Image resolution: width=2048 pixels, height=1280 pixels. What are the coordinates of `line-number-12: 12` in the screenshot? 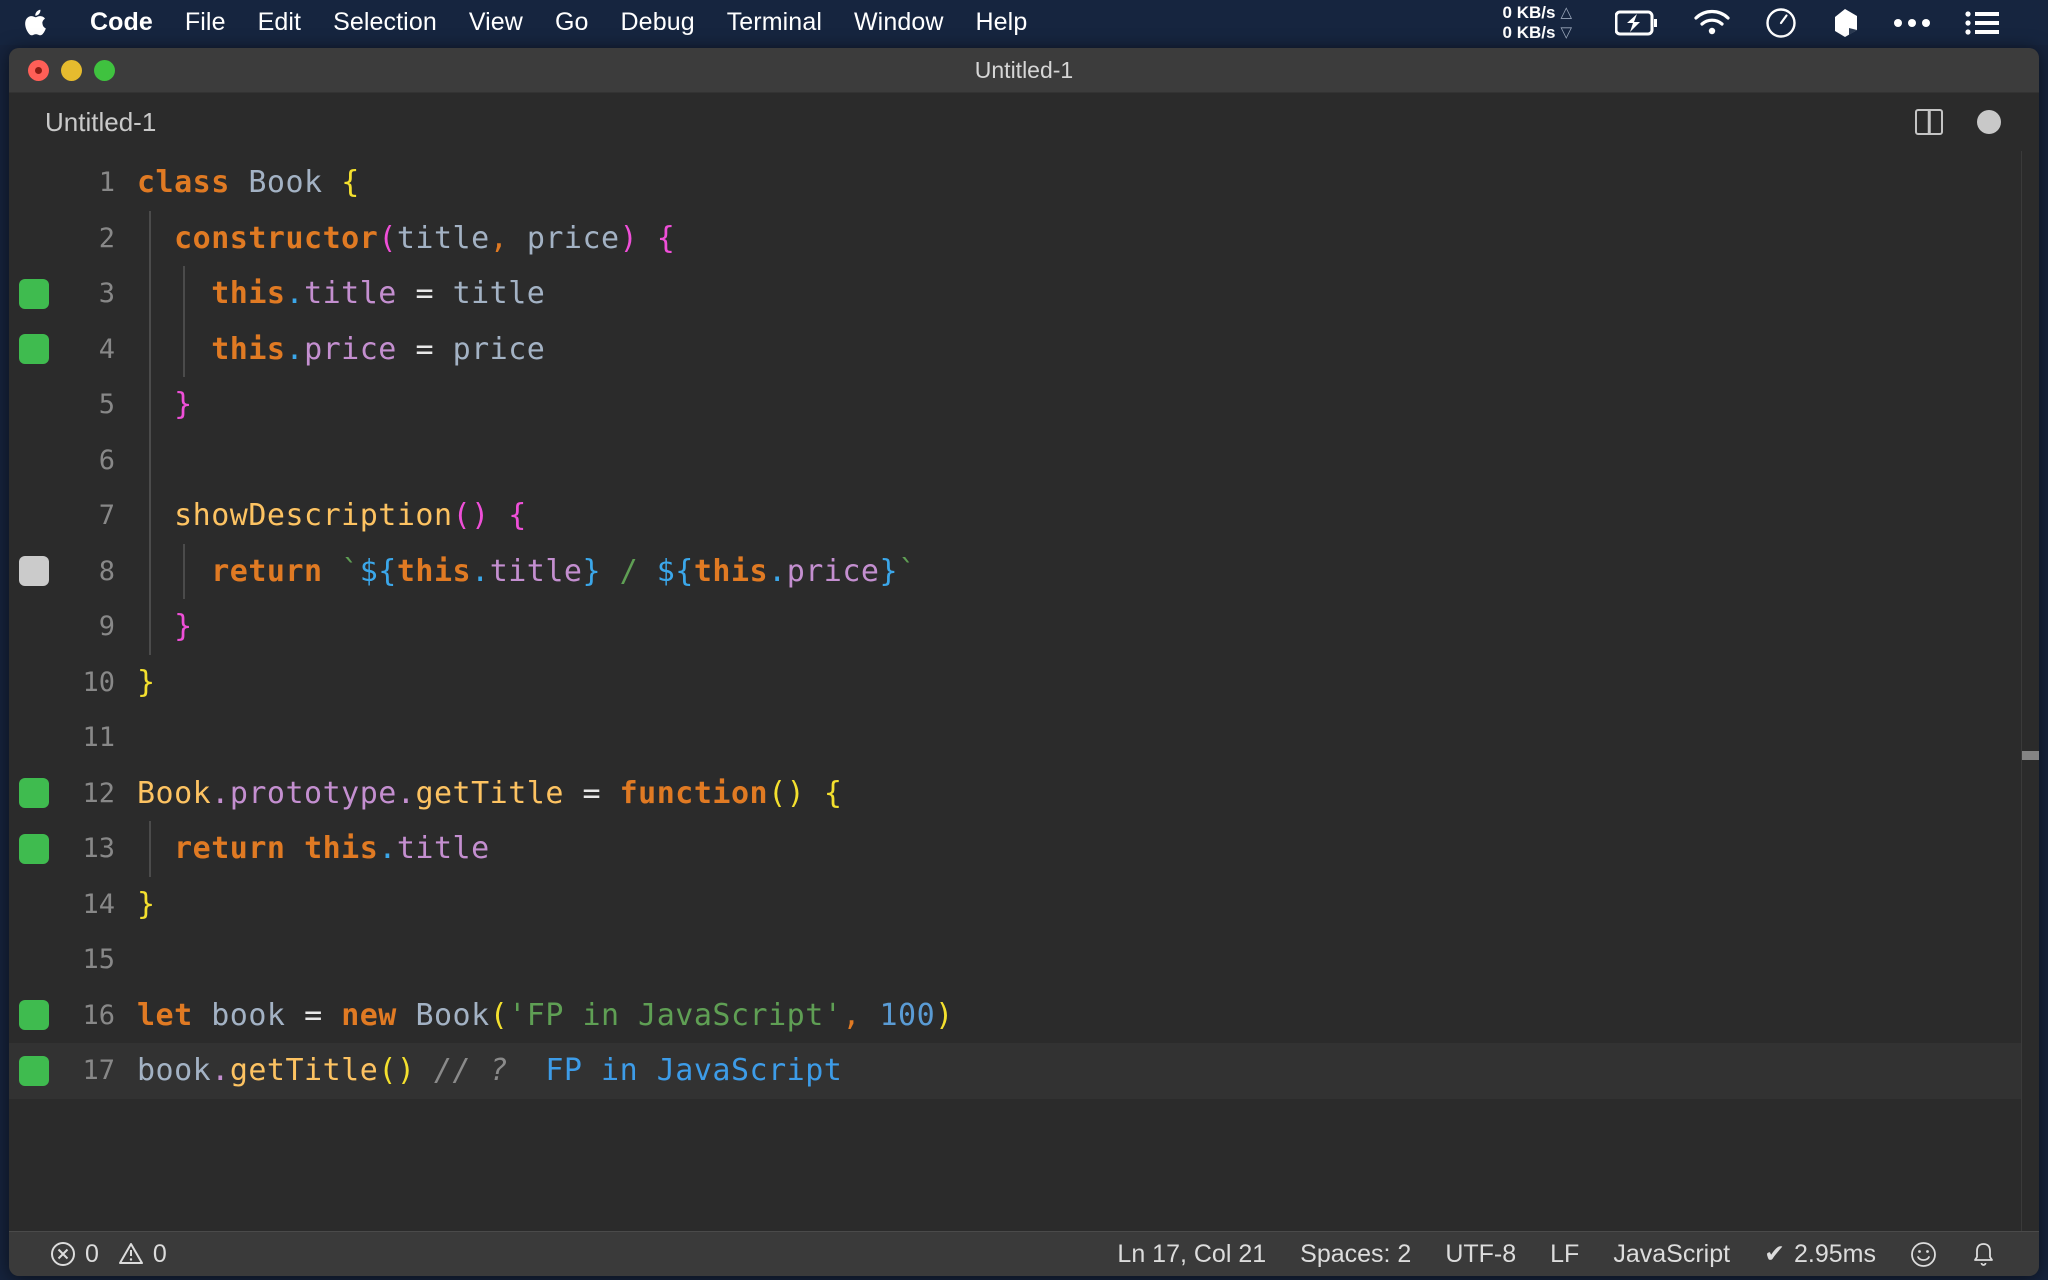 It's located at (98, 793).